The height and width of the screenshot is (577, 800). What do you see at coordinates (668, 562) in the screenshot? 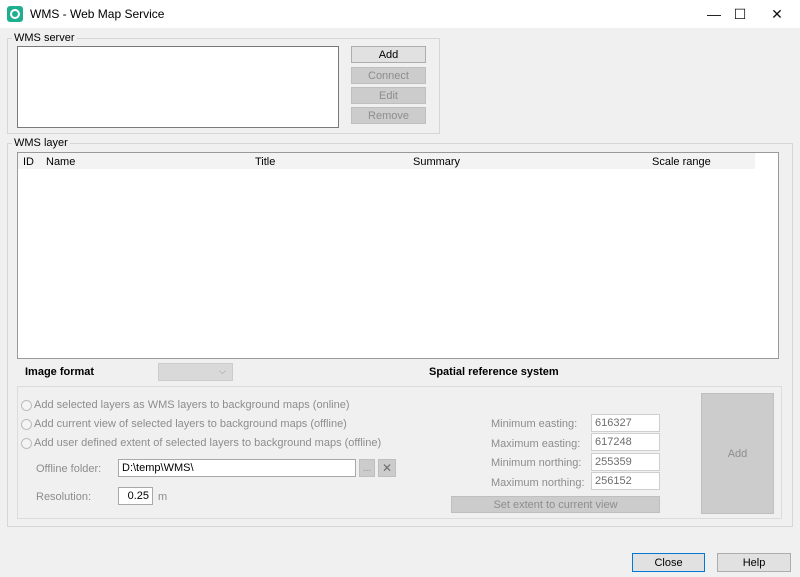
I see `close-button: Close` at bounding box center [668, 562].